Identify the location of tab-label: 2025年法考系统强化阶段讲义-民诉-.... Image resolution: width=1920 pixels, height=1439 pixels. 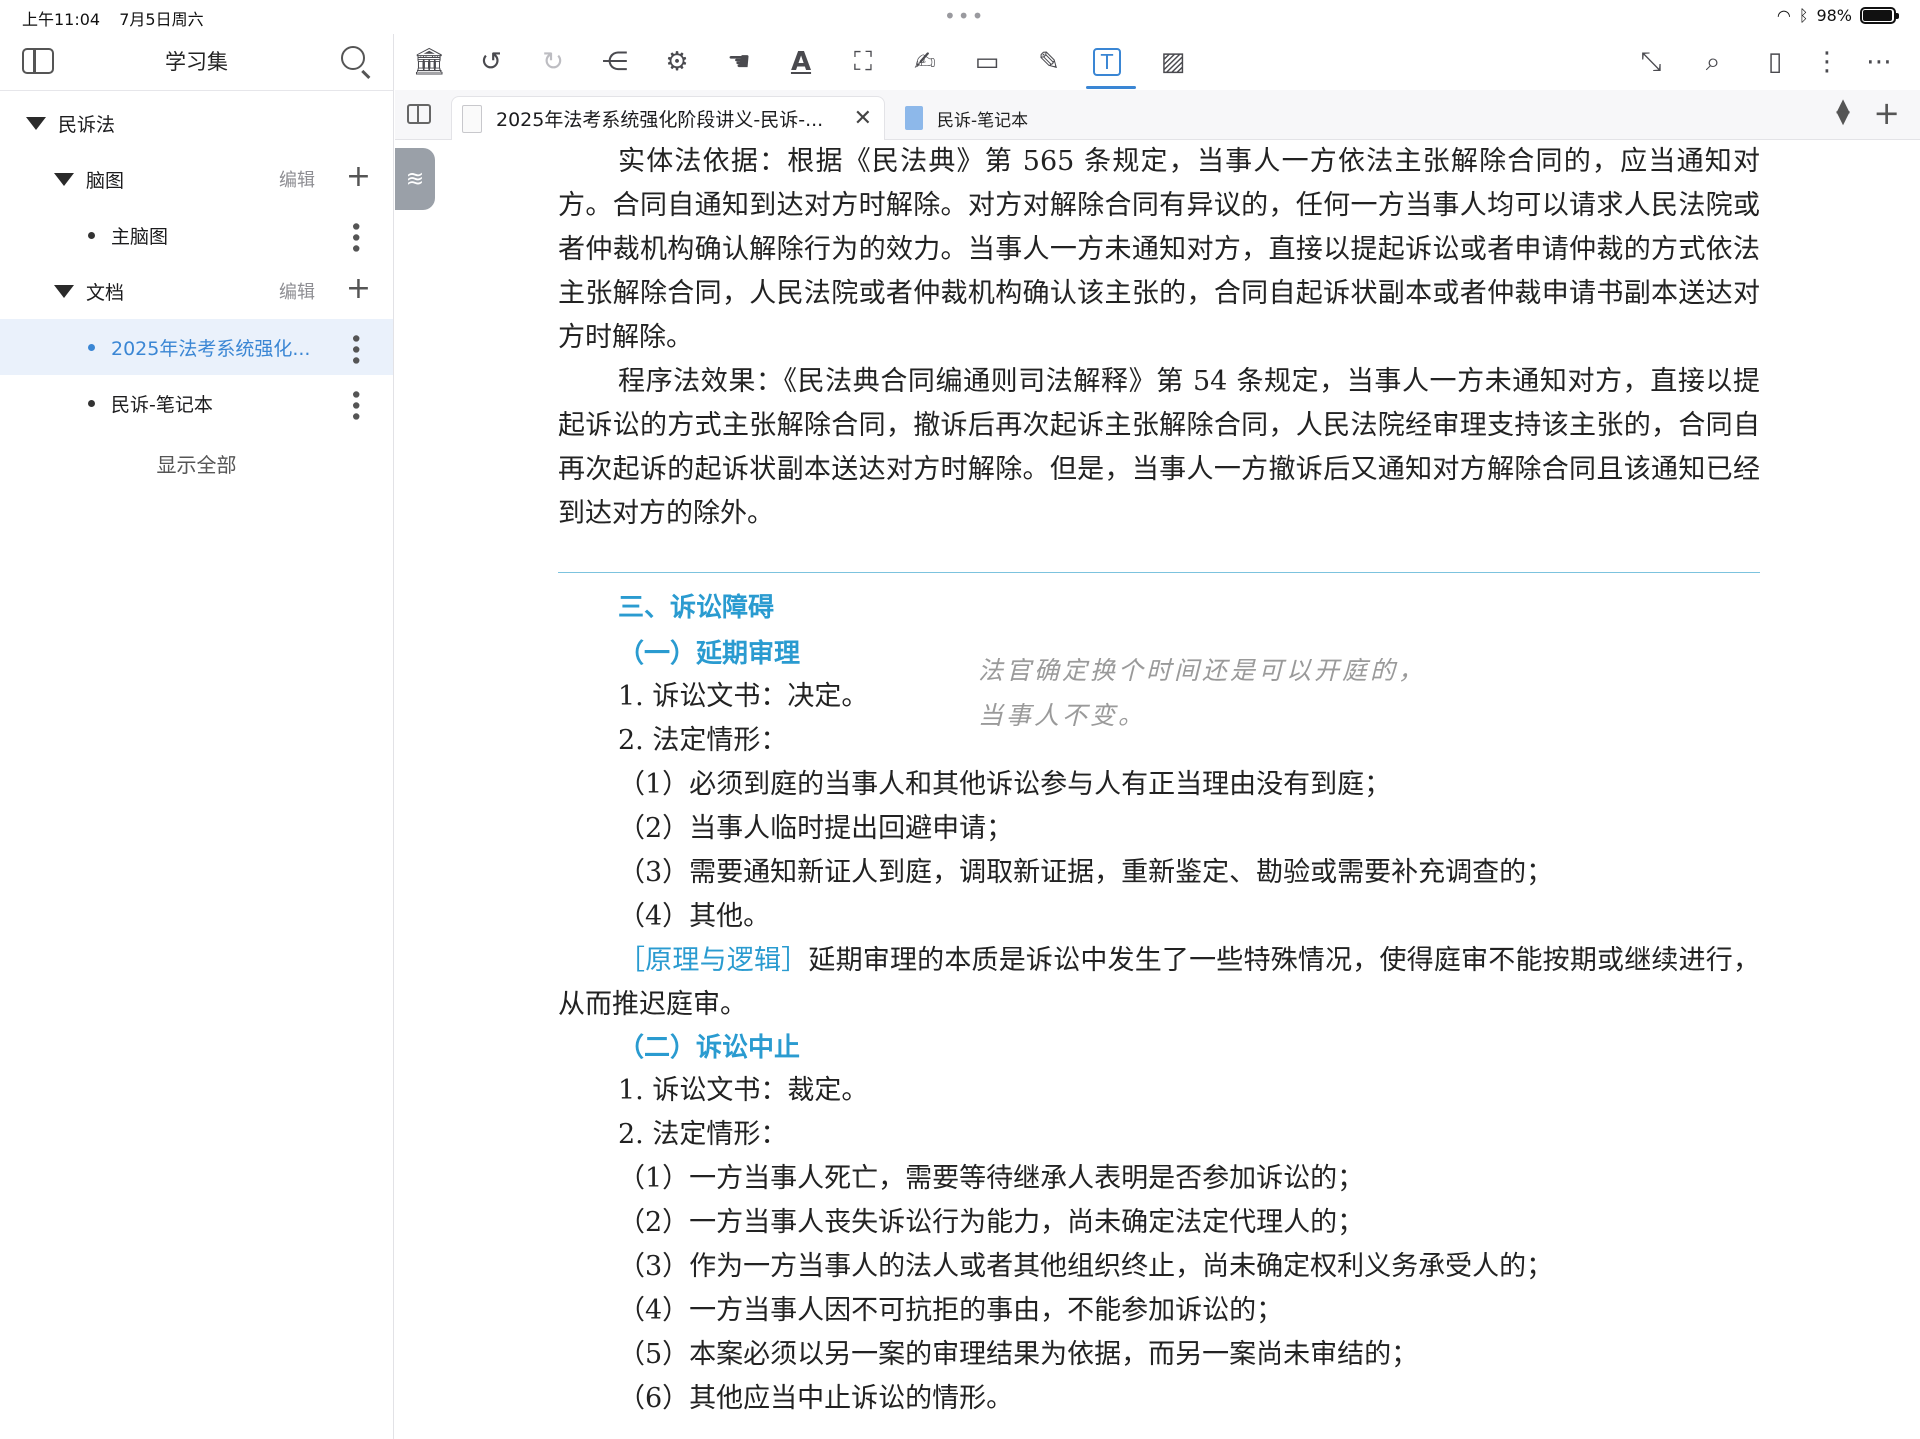
(660, 120).